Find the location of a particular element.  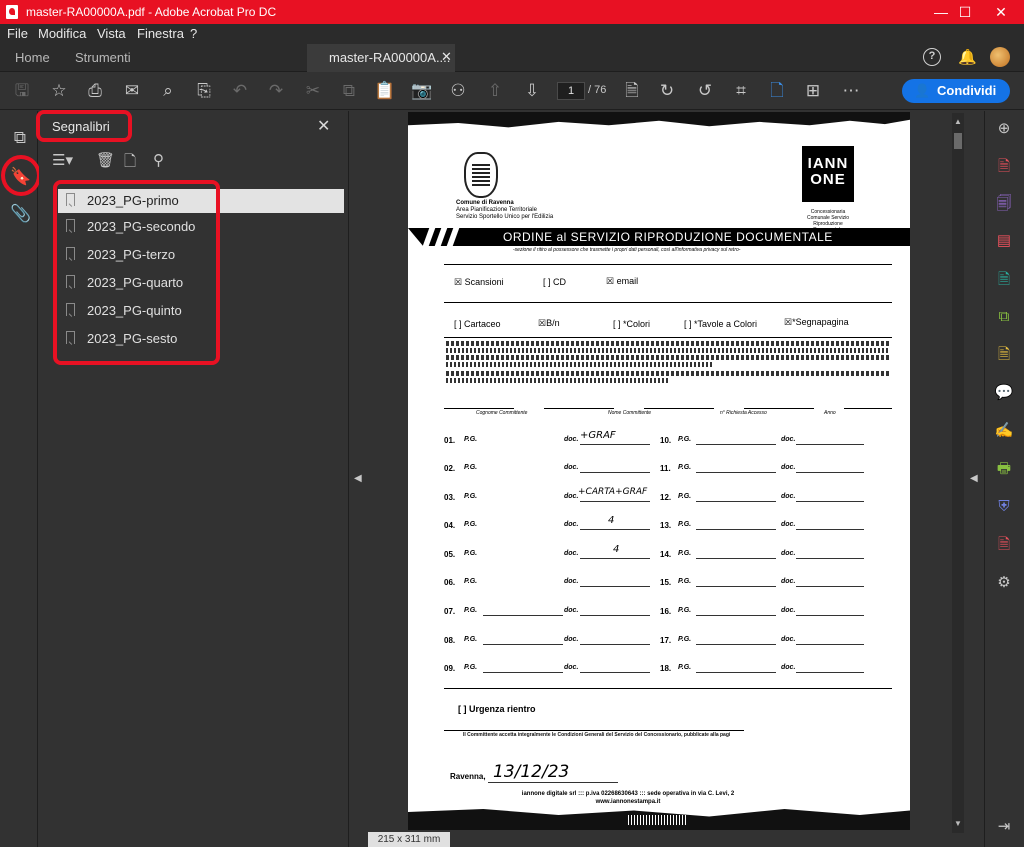

acrobat-pdf-icon: 🗎 is located at coordinates (1004, 545).